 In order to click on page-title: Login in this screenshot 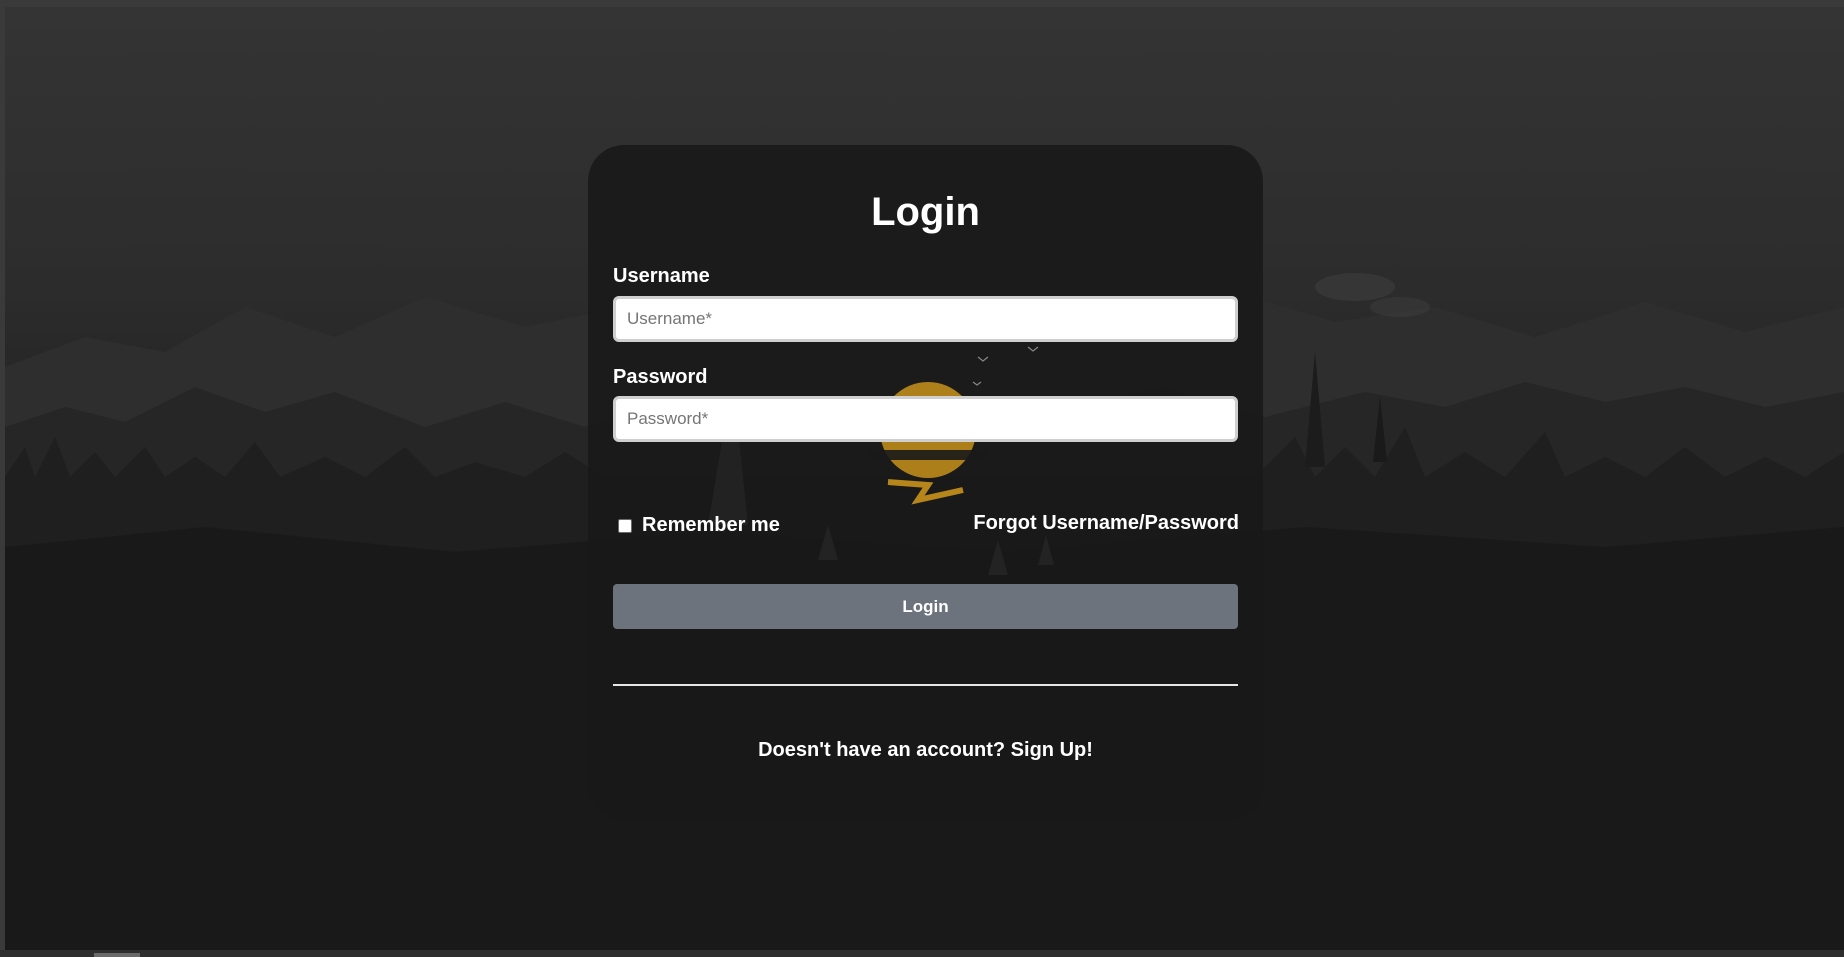, I will do `click(925, 212)`.